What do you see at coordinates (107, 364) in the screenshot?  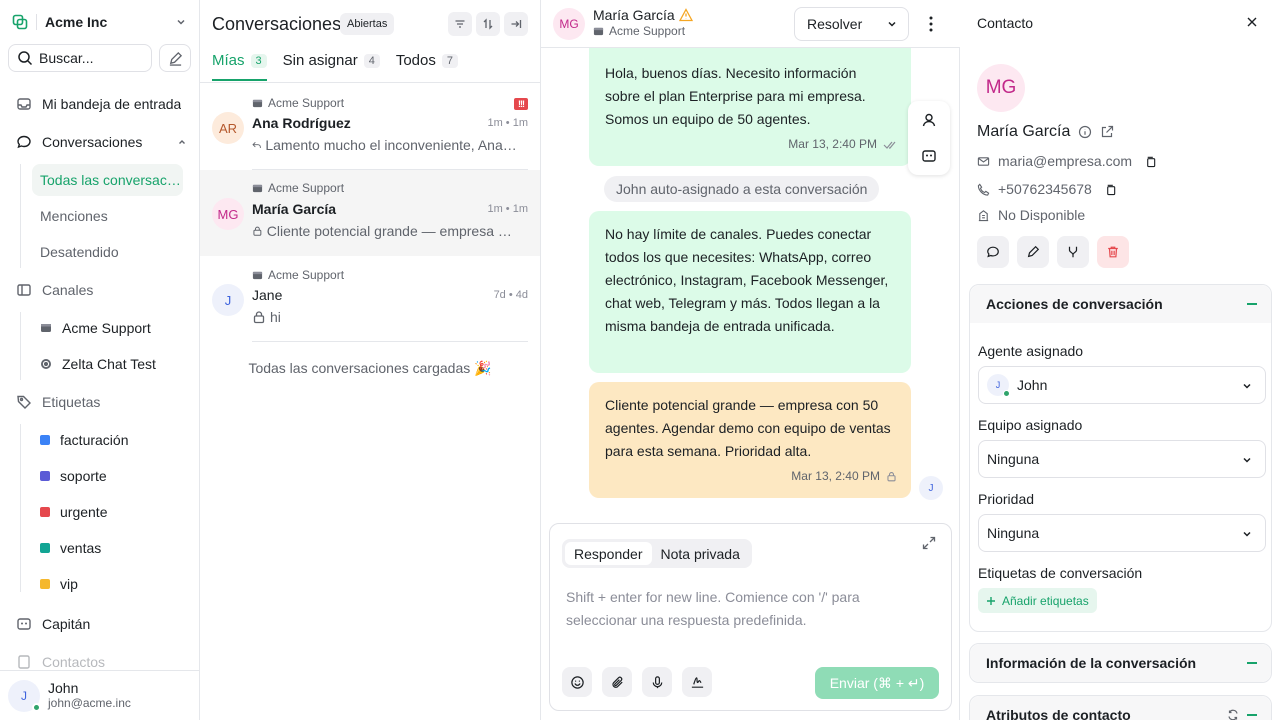 I see `nav-channel-zelta-chat: Zelta Chat Test` at bounding box center [107, 364].